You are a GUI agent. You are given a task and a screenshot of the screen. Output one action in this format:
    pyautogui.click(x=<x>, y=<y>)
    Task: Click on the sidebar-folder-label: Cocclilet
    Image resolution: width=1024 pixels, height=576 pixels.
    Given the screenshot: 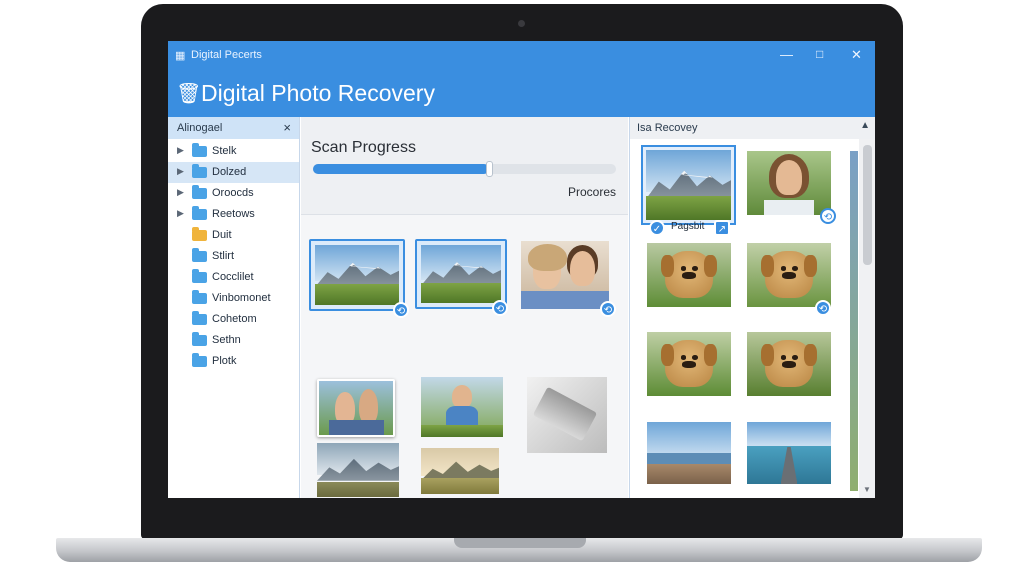 What is the action you would take?
    pyautogui.click(x=233, y=277)
    